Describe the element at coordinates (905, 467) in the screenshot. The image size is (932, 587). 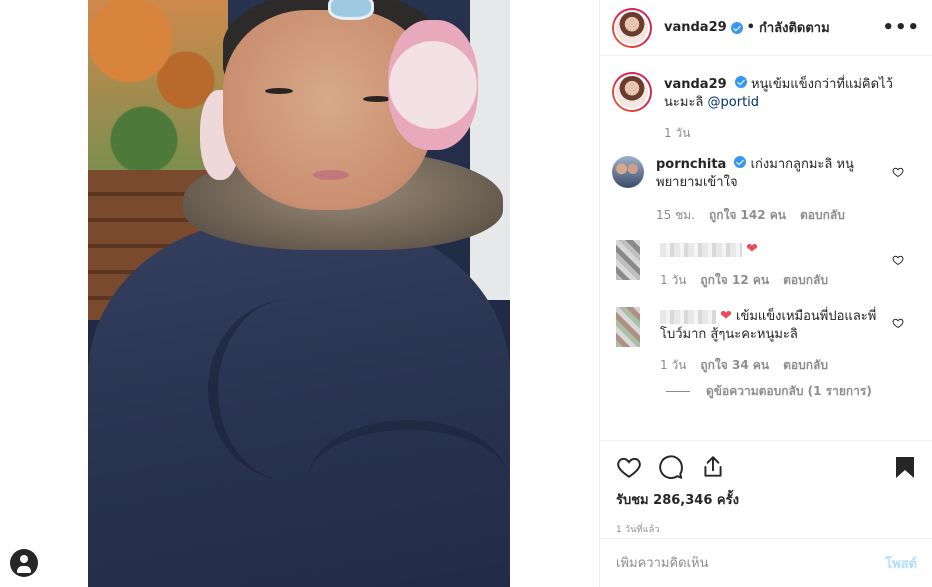
I see `bookmark-filled-icon` at that location.